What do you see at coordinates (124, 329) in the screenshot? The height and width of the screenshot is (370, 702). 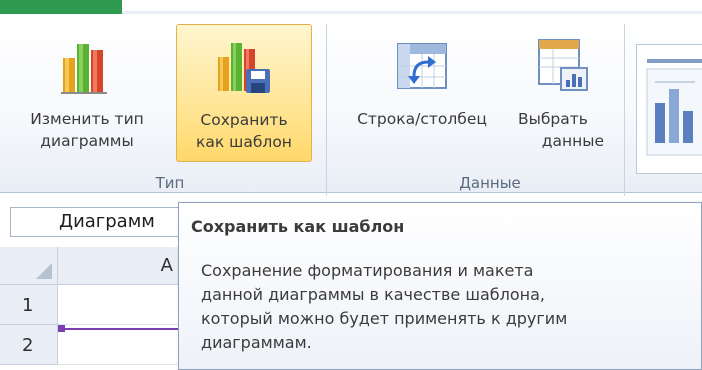 I see `chart-selection-border` at bounding box center [124, 329].